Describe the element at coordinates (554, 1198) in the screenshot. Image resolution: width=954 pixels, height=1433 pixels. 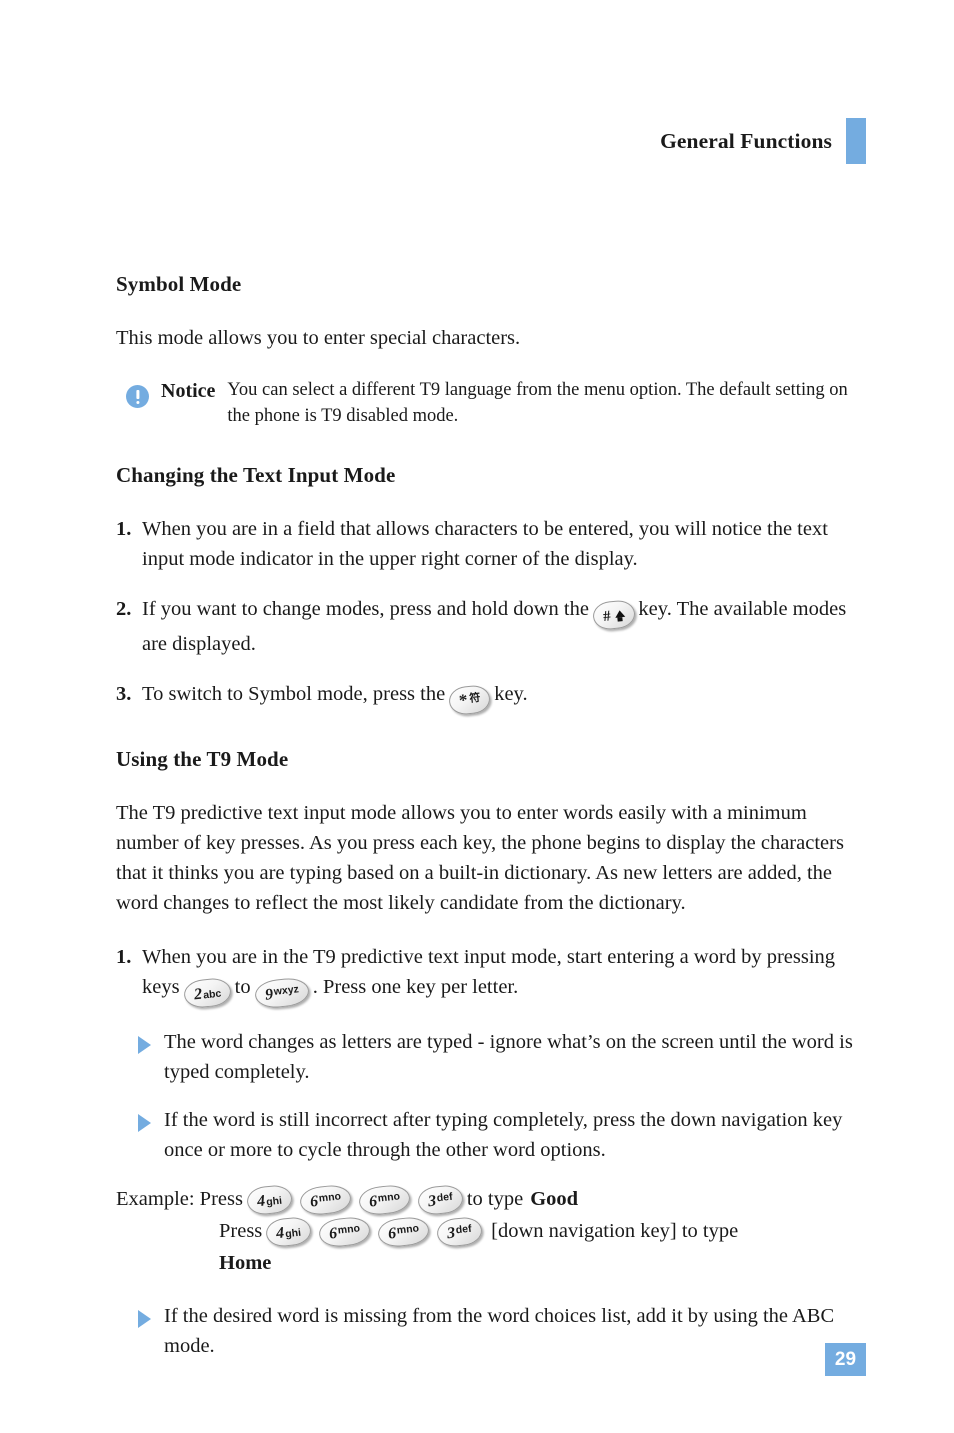
I see `example-word-good: Good` at that location.